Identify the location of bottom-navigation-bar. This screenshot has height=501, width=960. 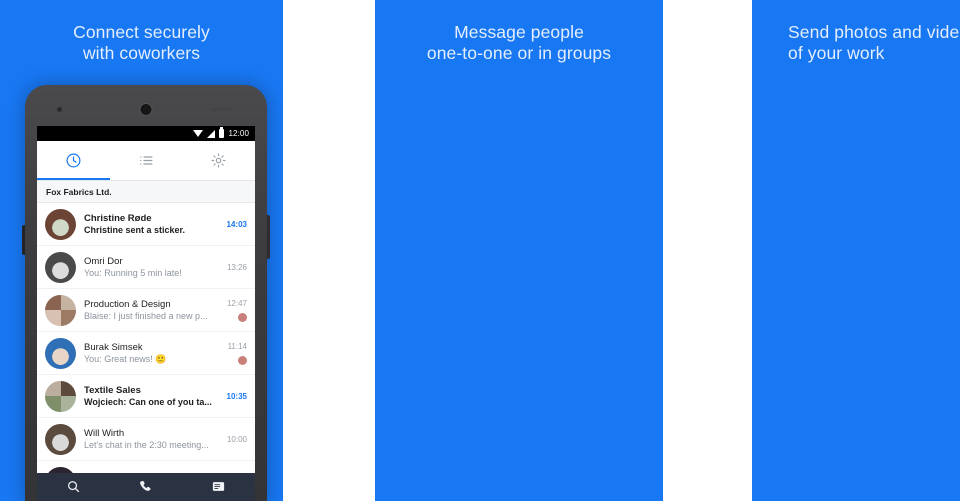
(146, 487).